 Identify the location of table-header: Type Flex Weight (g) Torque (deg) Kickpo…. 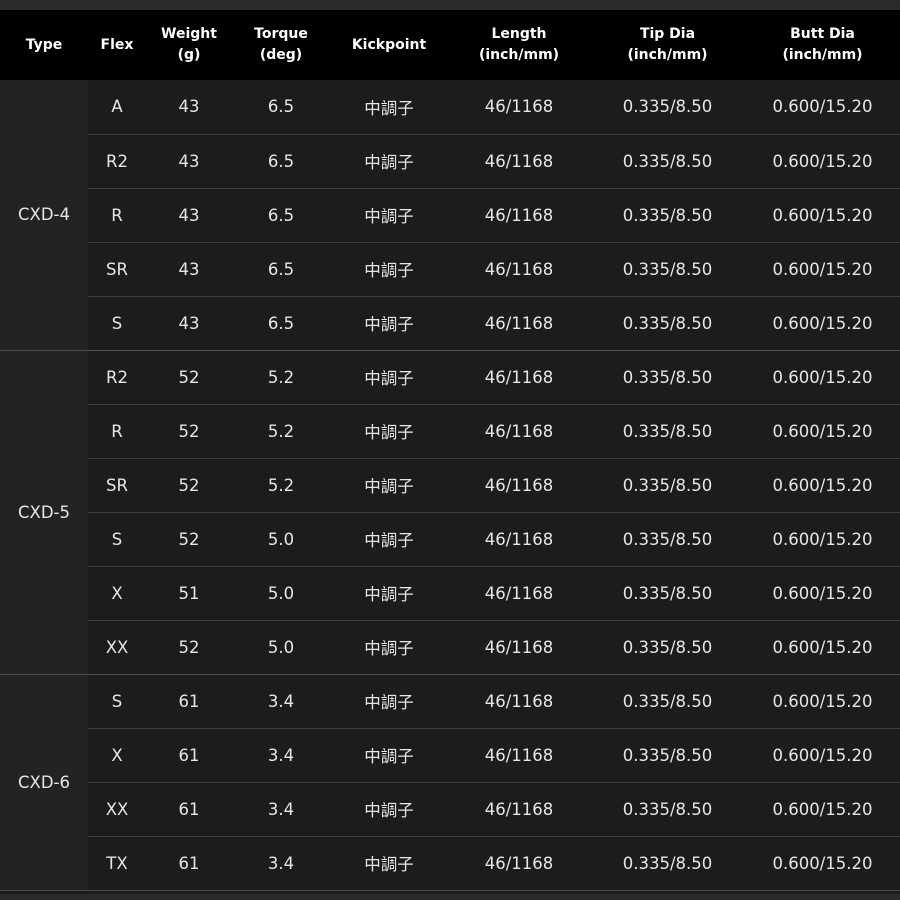
(450, 45).